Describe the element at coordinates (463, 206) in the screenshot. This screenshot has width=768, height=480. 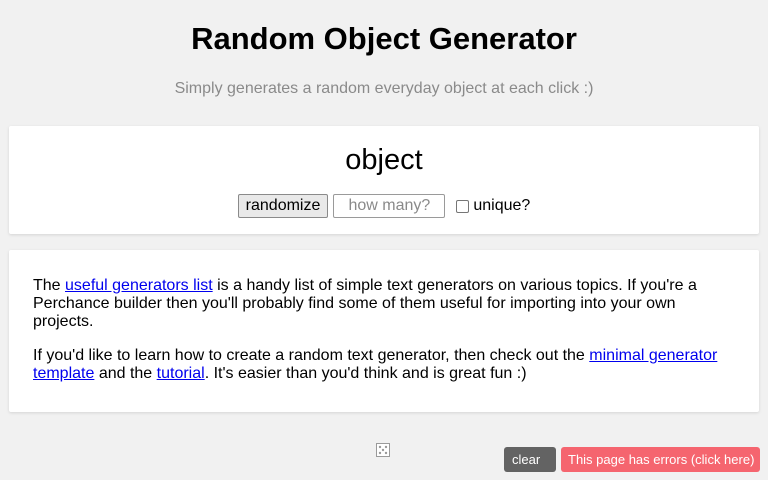
I see `unique-checkbox` at that location.